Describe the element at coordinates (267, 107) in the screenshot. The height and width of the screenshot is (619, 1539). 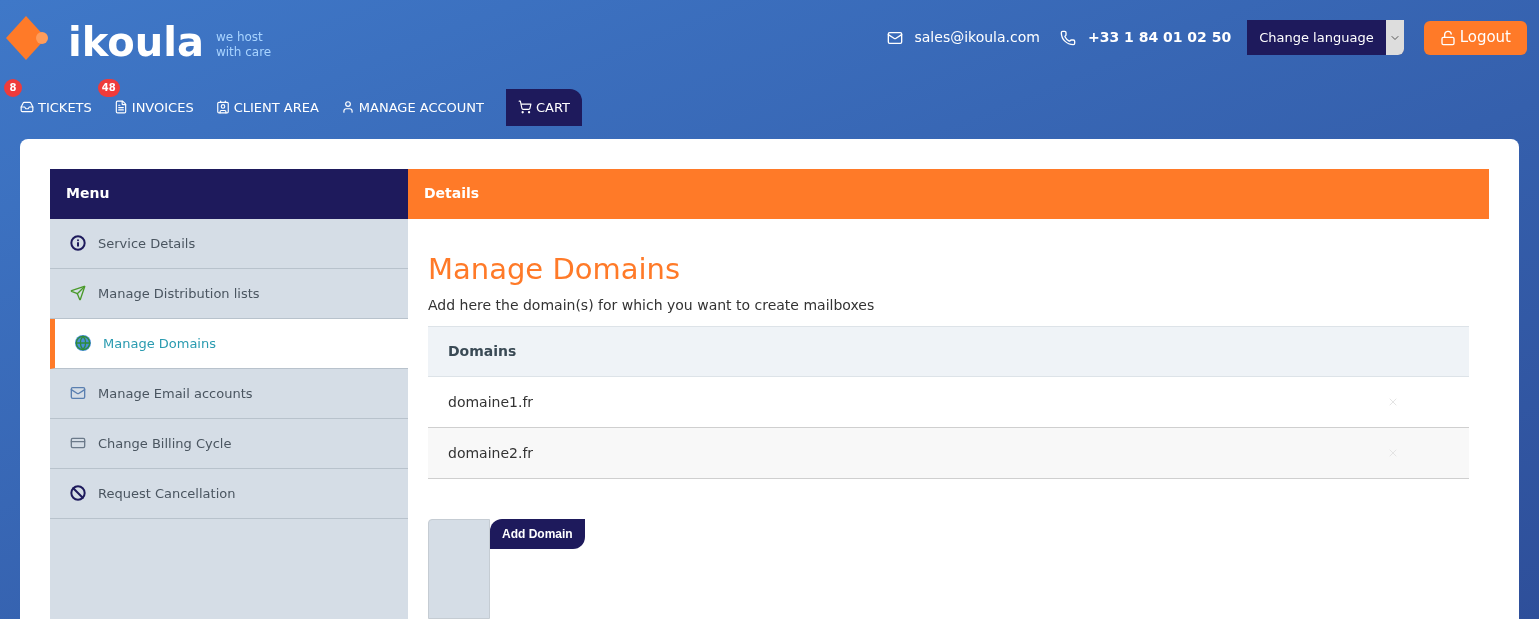
I see `nav-tab: CLIENT AREA` at that location.